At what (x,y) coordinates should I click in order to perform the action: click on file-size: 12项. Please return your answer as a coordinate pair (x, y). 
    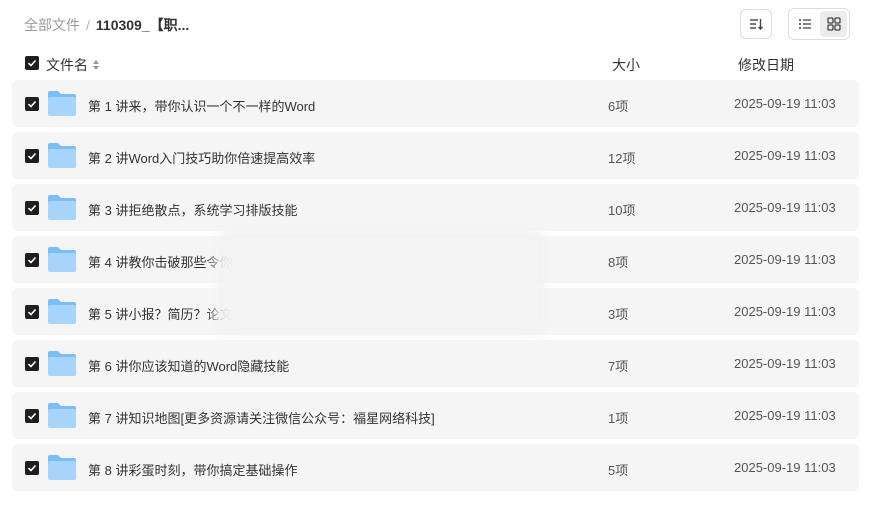
    Looking at the image, I should click on (622, 158).